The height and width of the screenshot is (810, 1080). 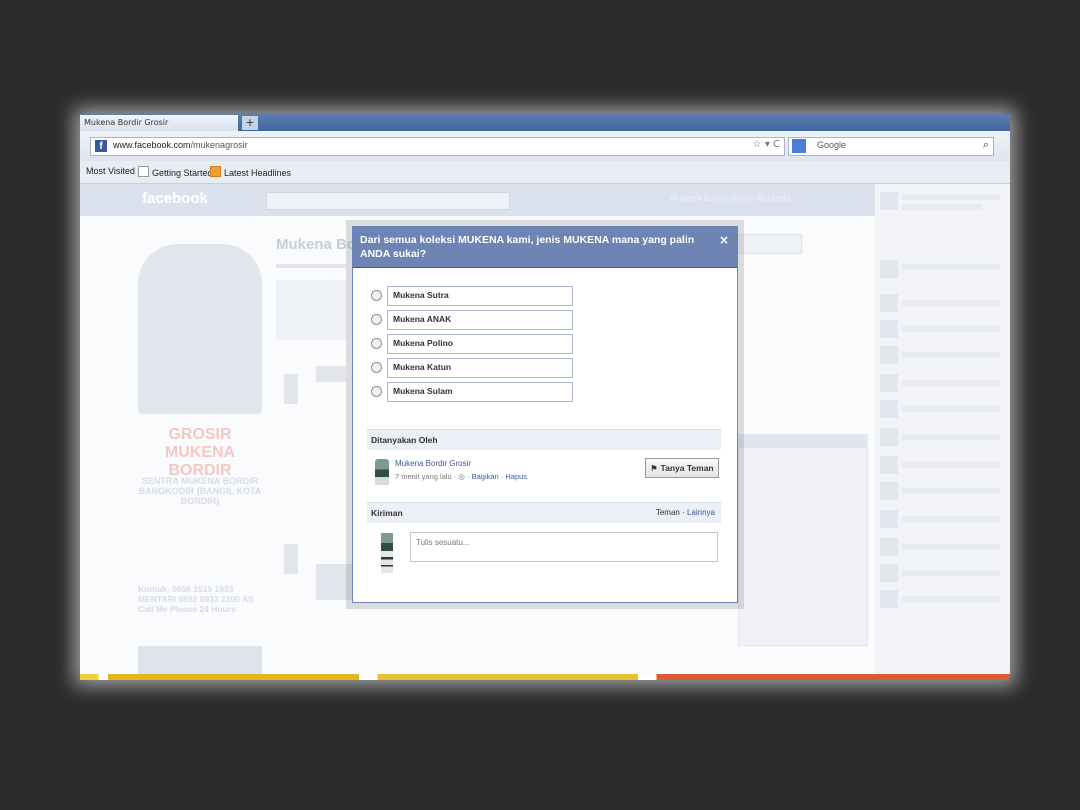 What do you see at coordinates (421, 295) in the screenshot?
I see `poll-option-label: Mukena Sutra` at bounding box center [421, 295].